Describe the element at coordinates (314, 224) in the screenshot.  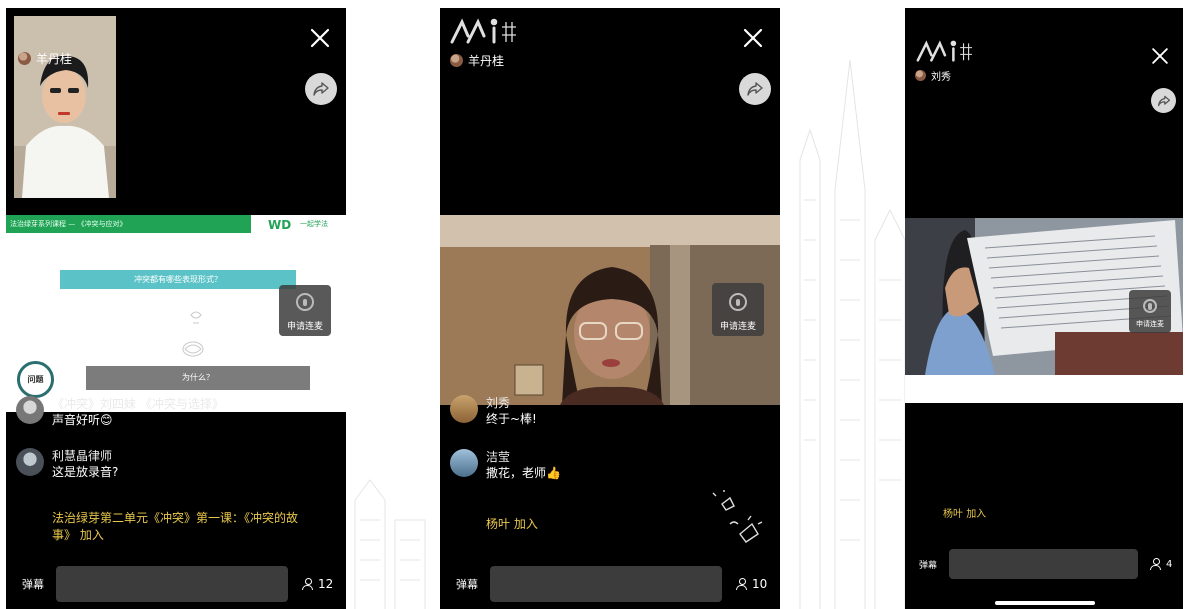
I see `course-logo: 一起学法` at that location.